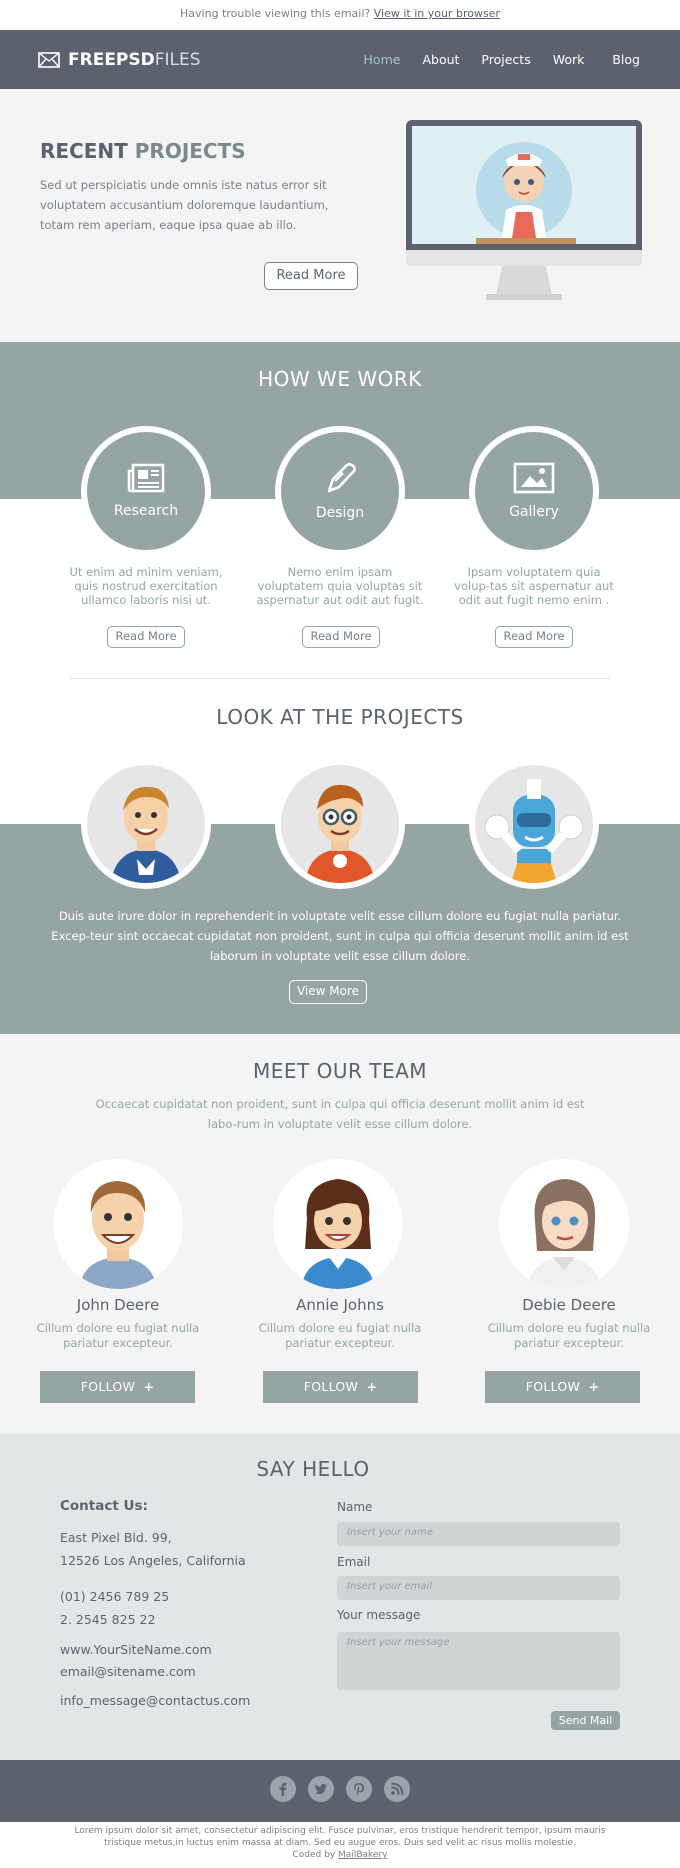 The image size is (680, 1868). I want to click on design-label: Design, so click(340, 513).